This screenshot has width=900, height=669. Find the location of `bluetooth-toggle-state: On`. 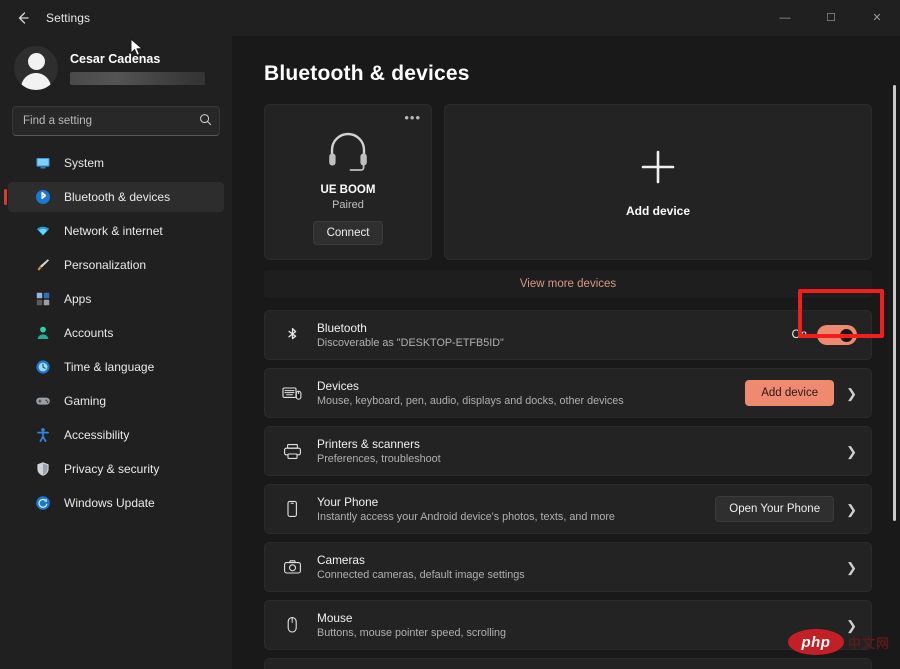

bluetooth-toggle-state: On is located at coordinates (799, 335).